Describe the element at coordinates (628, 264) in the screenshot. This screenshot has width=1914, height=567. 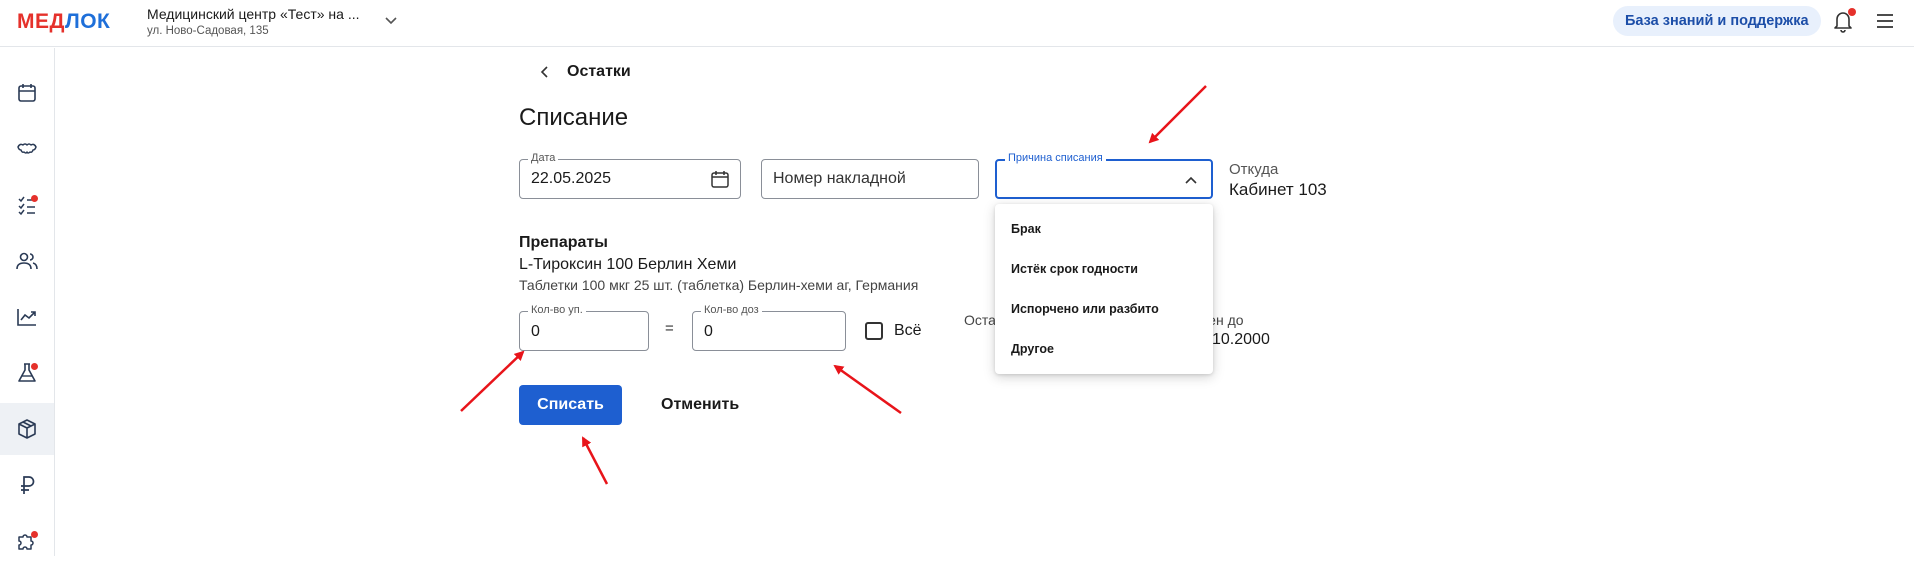
I see `drug-name: L-Тироксин 100 Берлин Хеми` at that location.